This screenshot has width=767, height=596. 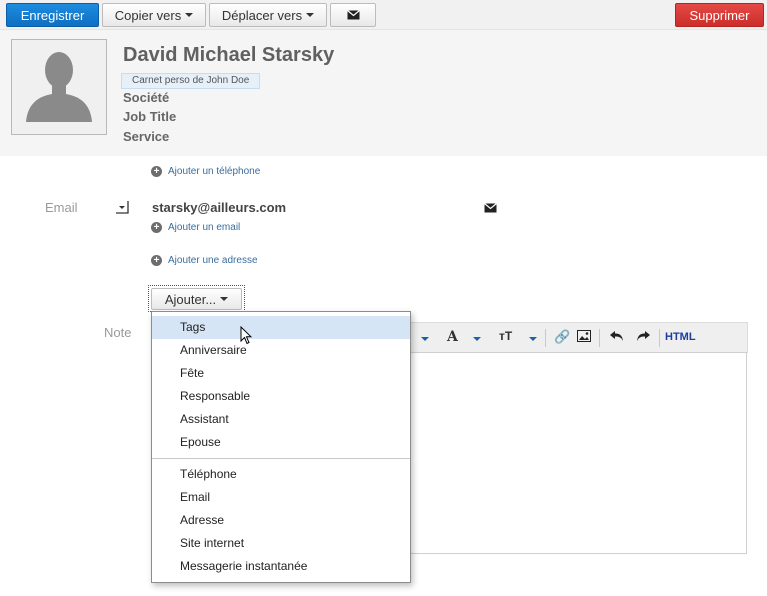 I want to click on move-to-label: Déplacer vers, so click(x=262, y=15).